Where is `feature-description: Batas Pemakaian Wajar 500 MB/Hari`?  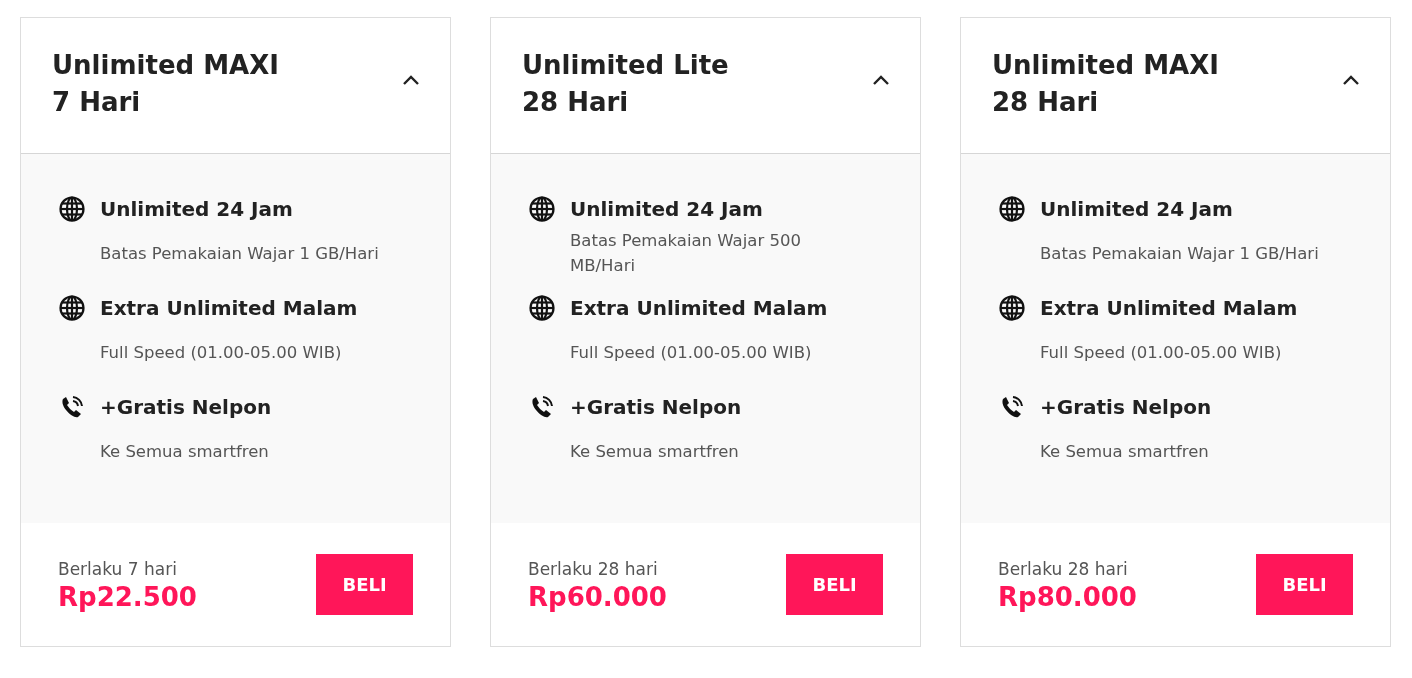
feature-description: Batas Pemakaian Wajar 500 MB/Hari is located at coordinates (686, 253).